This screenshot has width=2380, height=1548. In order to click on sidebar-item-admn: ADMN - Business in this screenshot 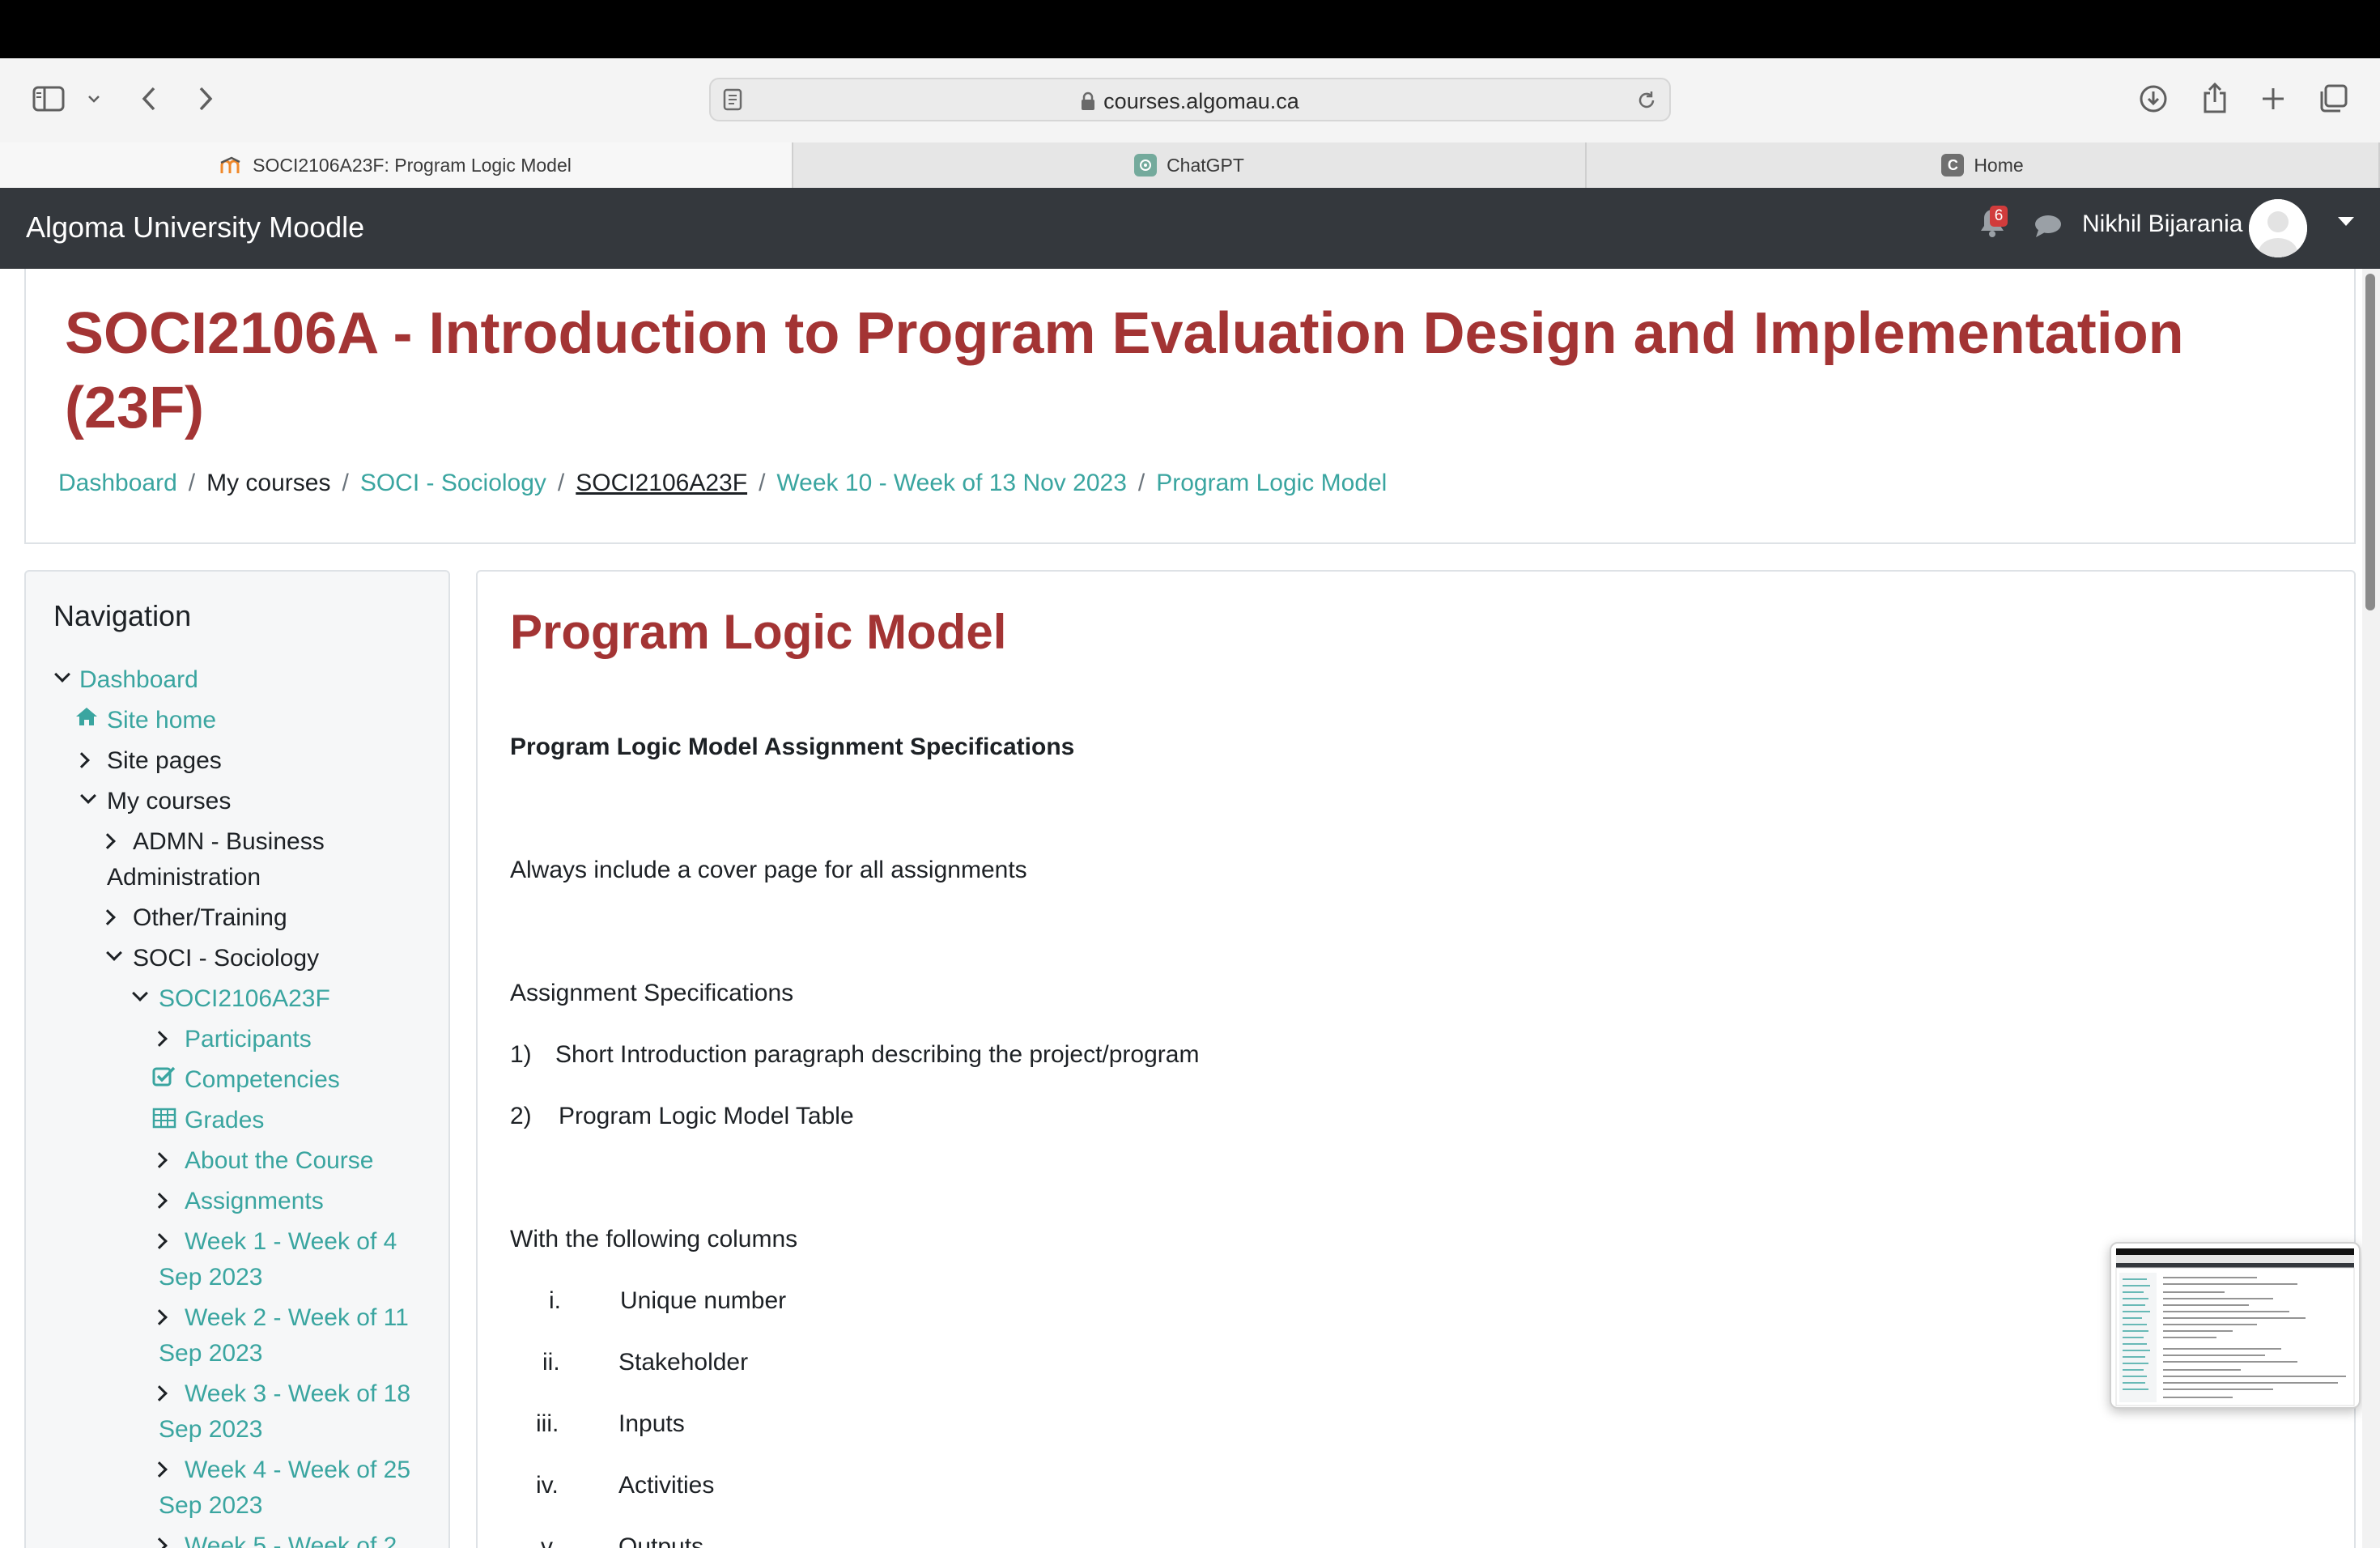, I will do `click(229, 842)`.